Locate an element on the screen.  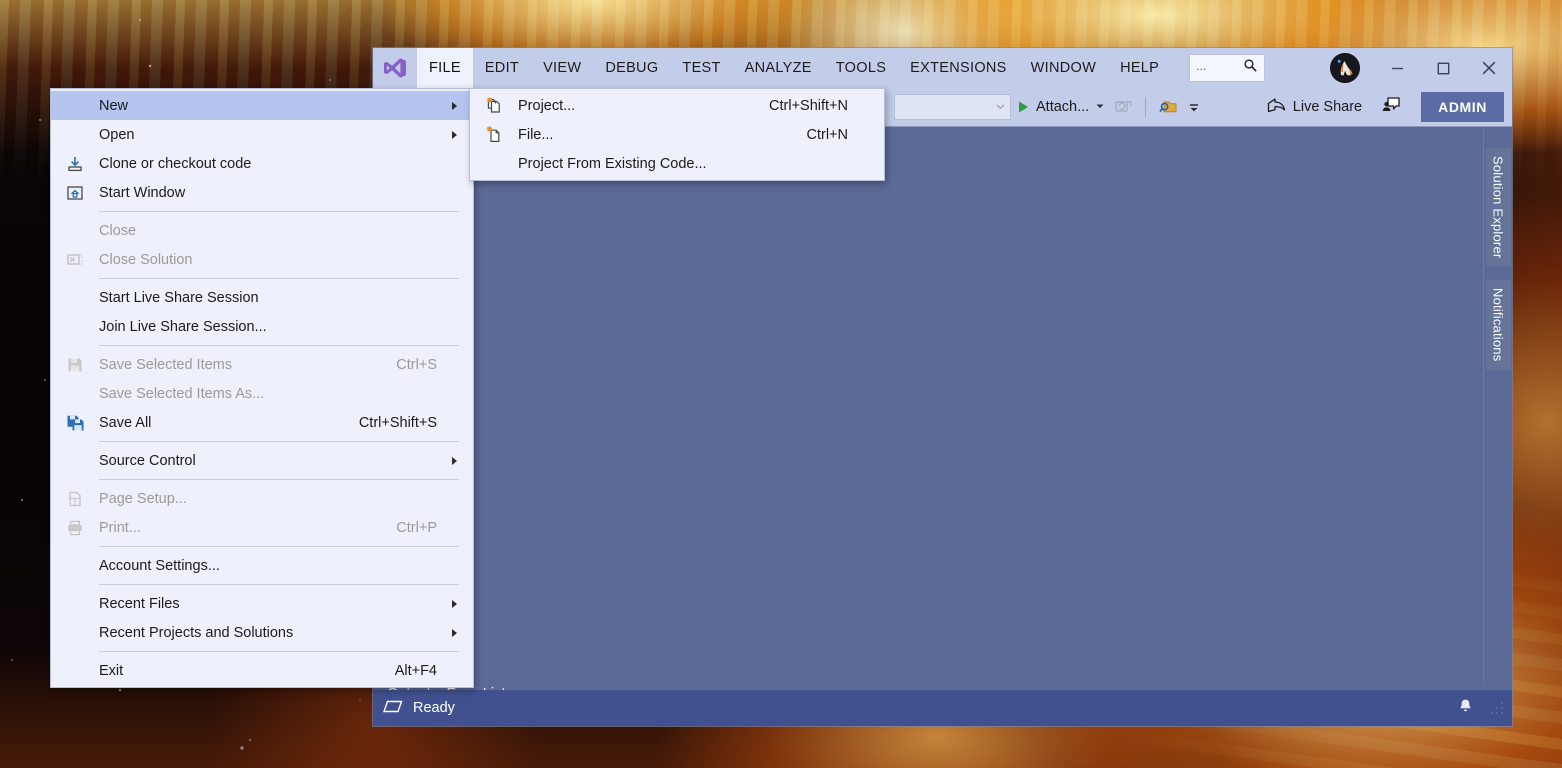
file-menu-item-save-selected-items: Save Selected Items Ctrl+S is located at coordinates (262, 364).